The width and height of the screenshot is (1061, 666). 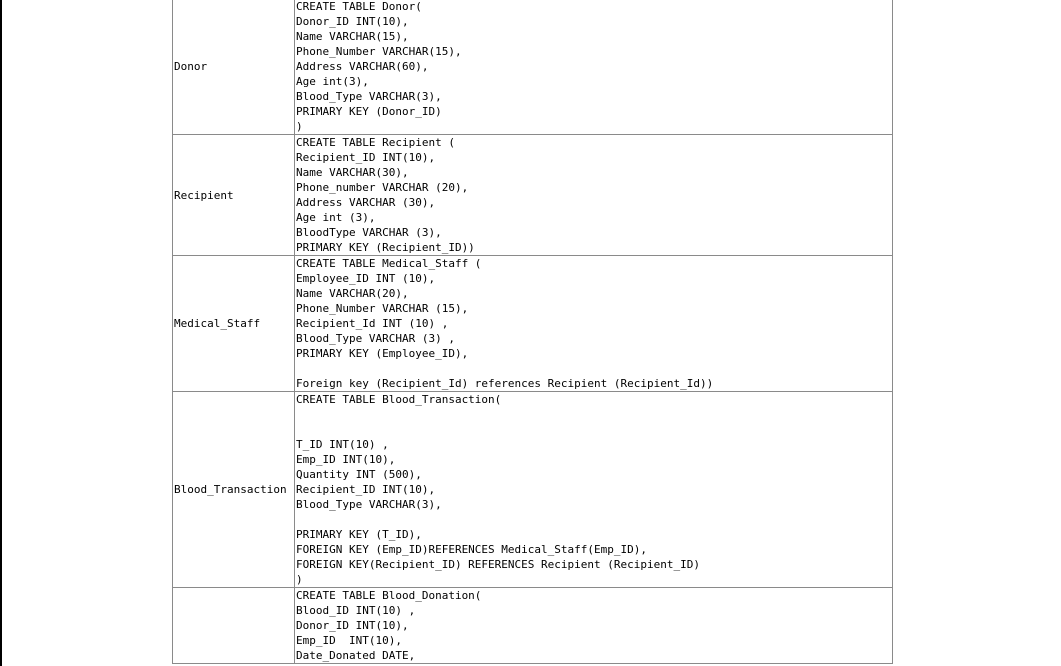 What do you see at coordinates (382, 187) in the screenshot?
I see `sql-line: Phone_number VARCHAR (20),` at bounding box center [382, 187].